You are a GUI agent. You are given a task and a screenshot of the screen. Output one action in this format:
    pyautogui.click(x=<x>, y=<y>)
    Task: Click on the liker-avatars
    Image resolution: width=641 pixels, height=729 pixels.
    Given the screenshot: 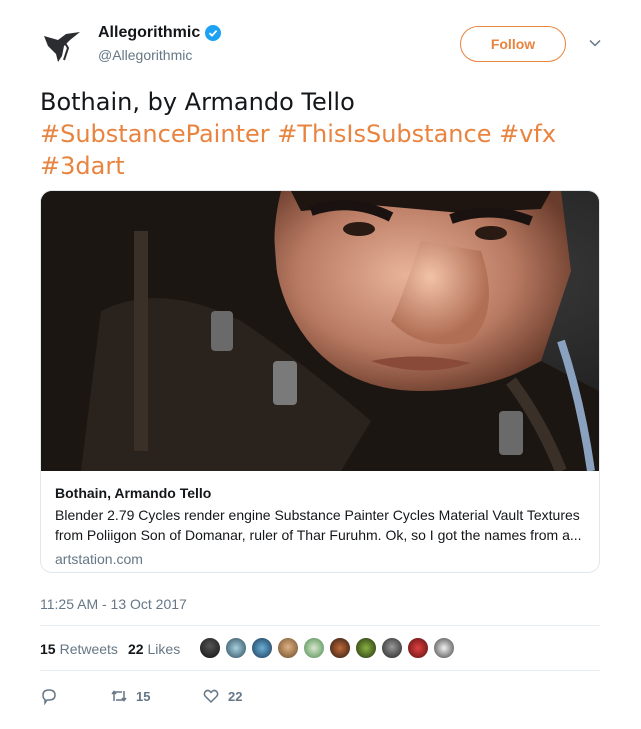 What is the action you would take?
    pyautogui.click(x=328, y=648)
    